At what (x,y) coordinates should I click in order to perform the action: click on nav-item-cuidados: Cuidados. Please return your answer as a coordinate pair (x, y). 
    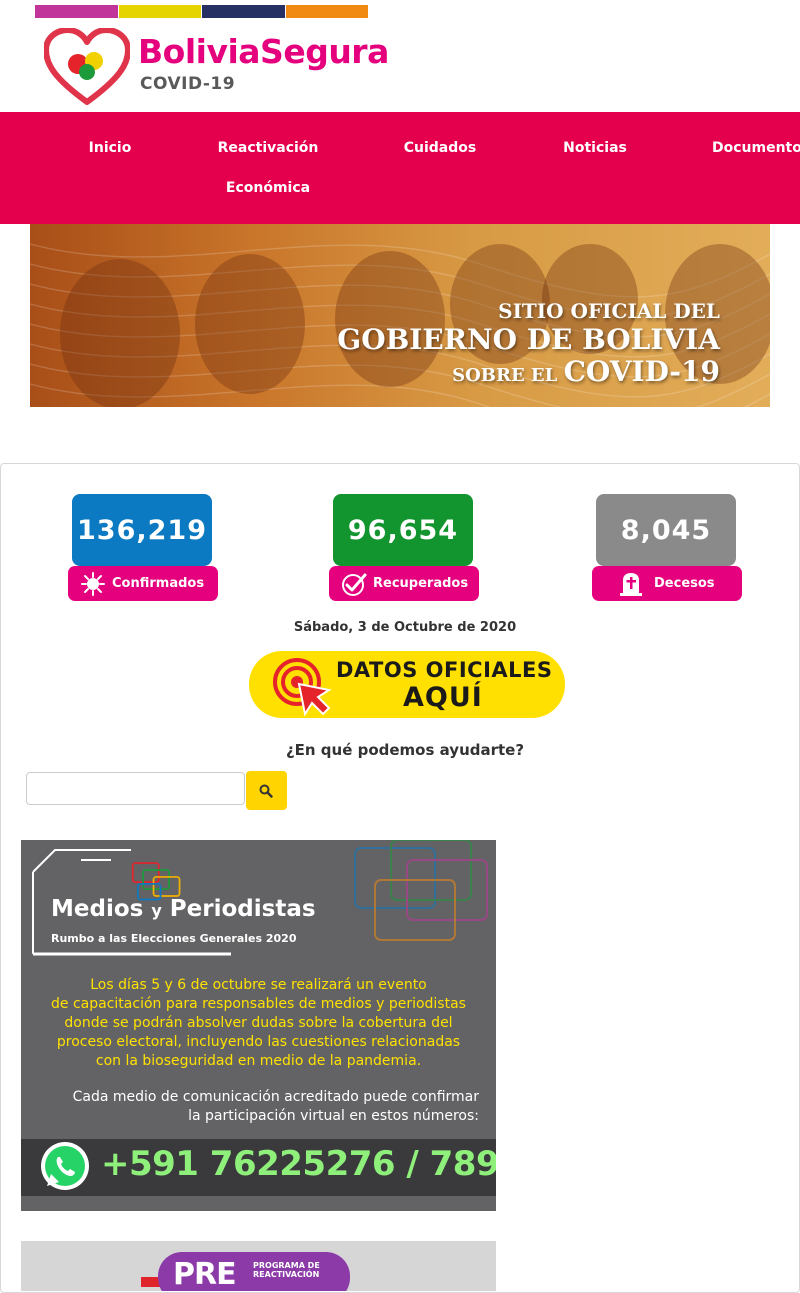
    Looking at the image, I should click on (440, 148).